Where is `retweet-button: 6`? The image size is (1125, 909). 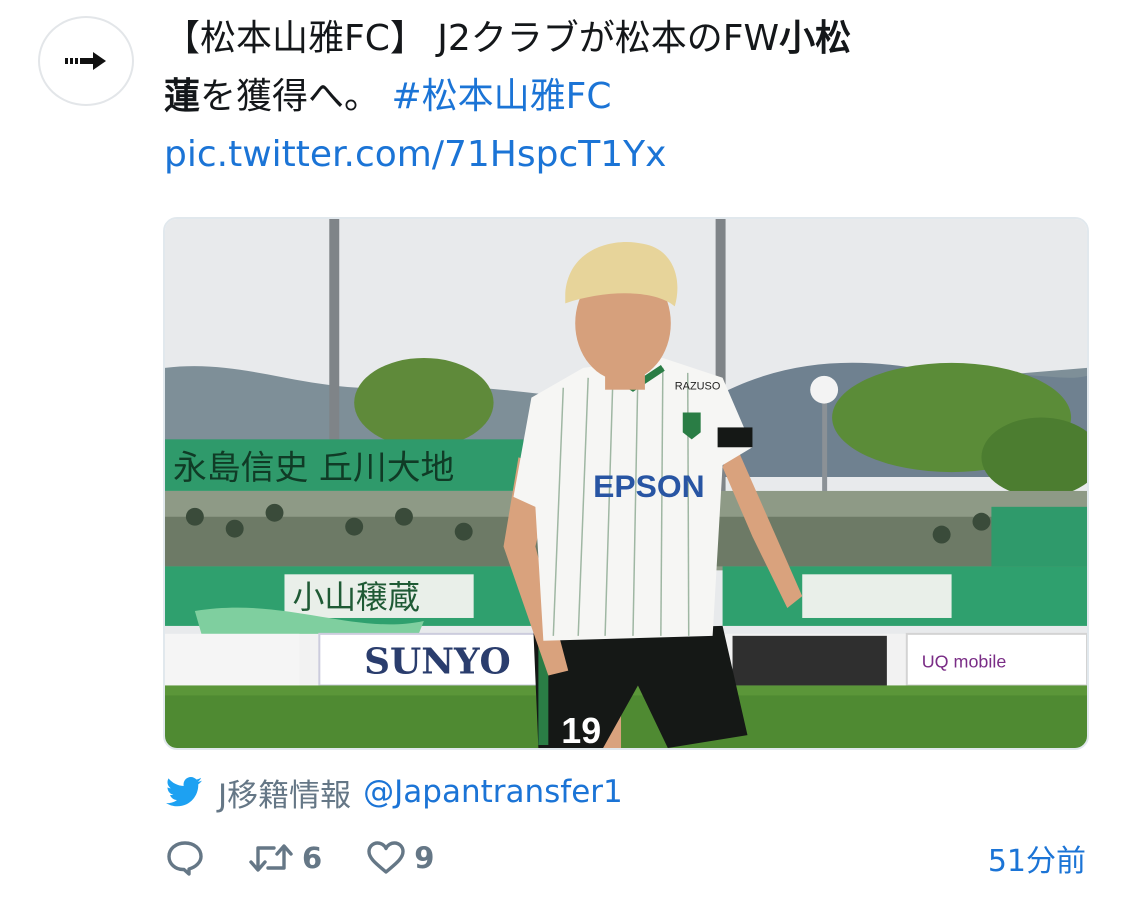
retweet-button: 6 is located at coordinates (285, 858).